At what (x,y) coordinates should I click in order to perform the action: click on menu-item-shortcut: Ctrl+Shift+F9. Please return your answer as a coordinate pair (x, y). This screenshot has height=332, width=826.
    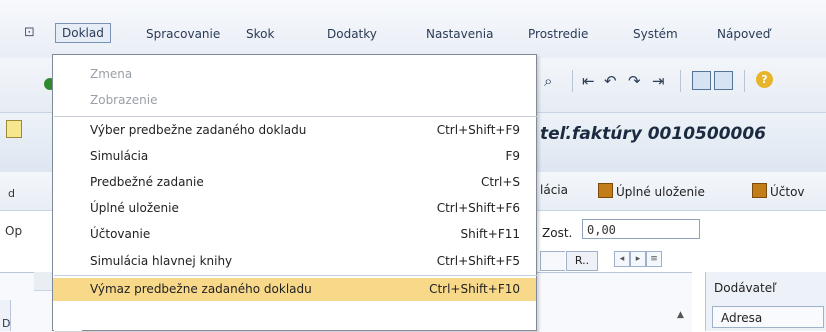
    Looking at the image, I should click on (478, 130).